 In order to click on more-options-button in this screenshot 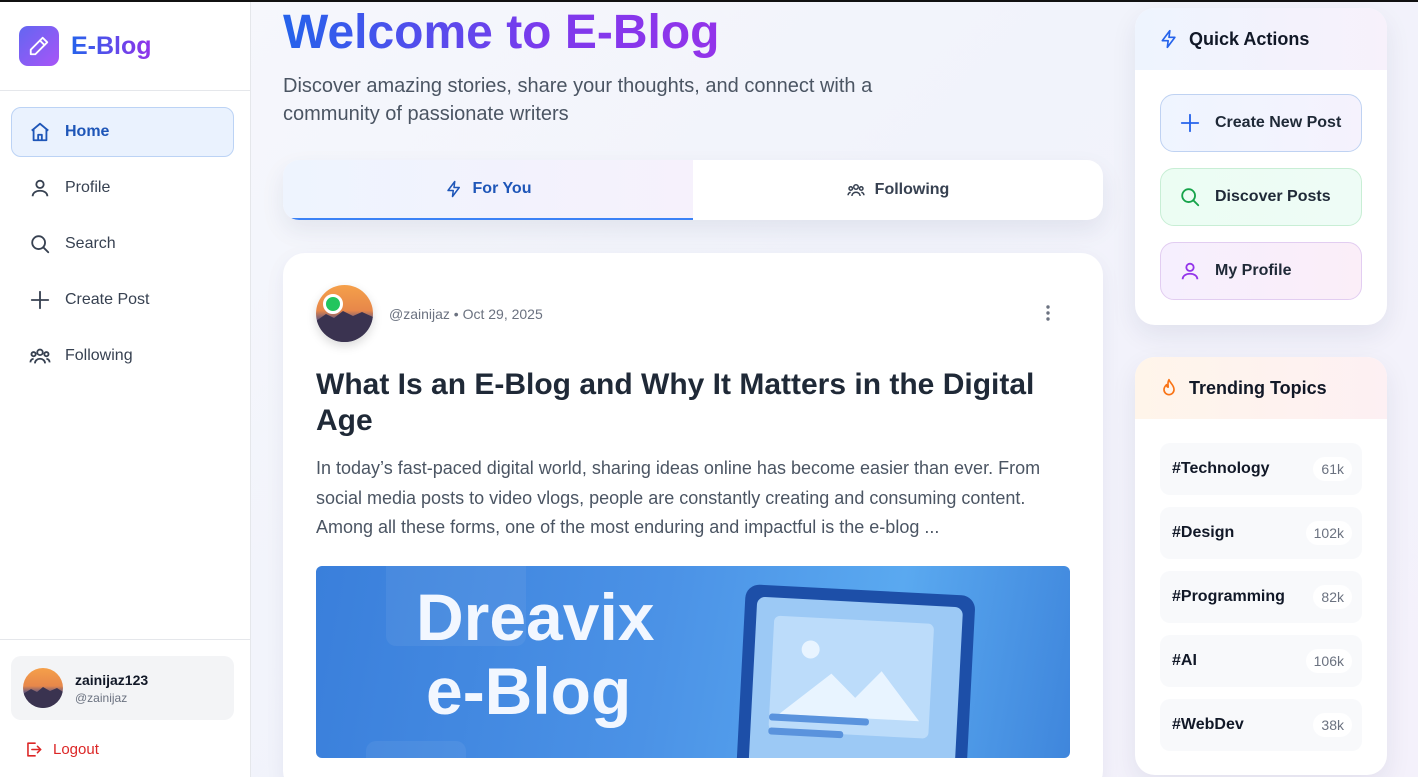, I will do `click(1048, 313)`.